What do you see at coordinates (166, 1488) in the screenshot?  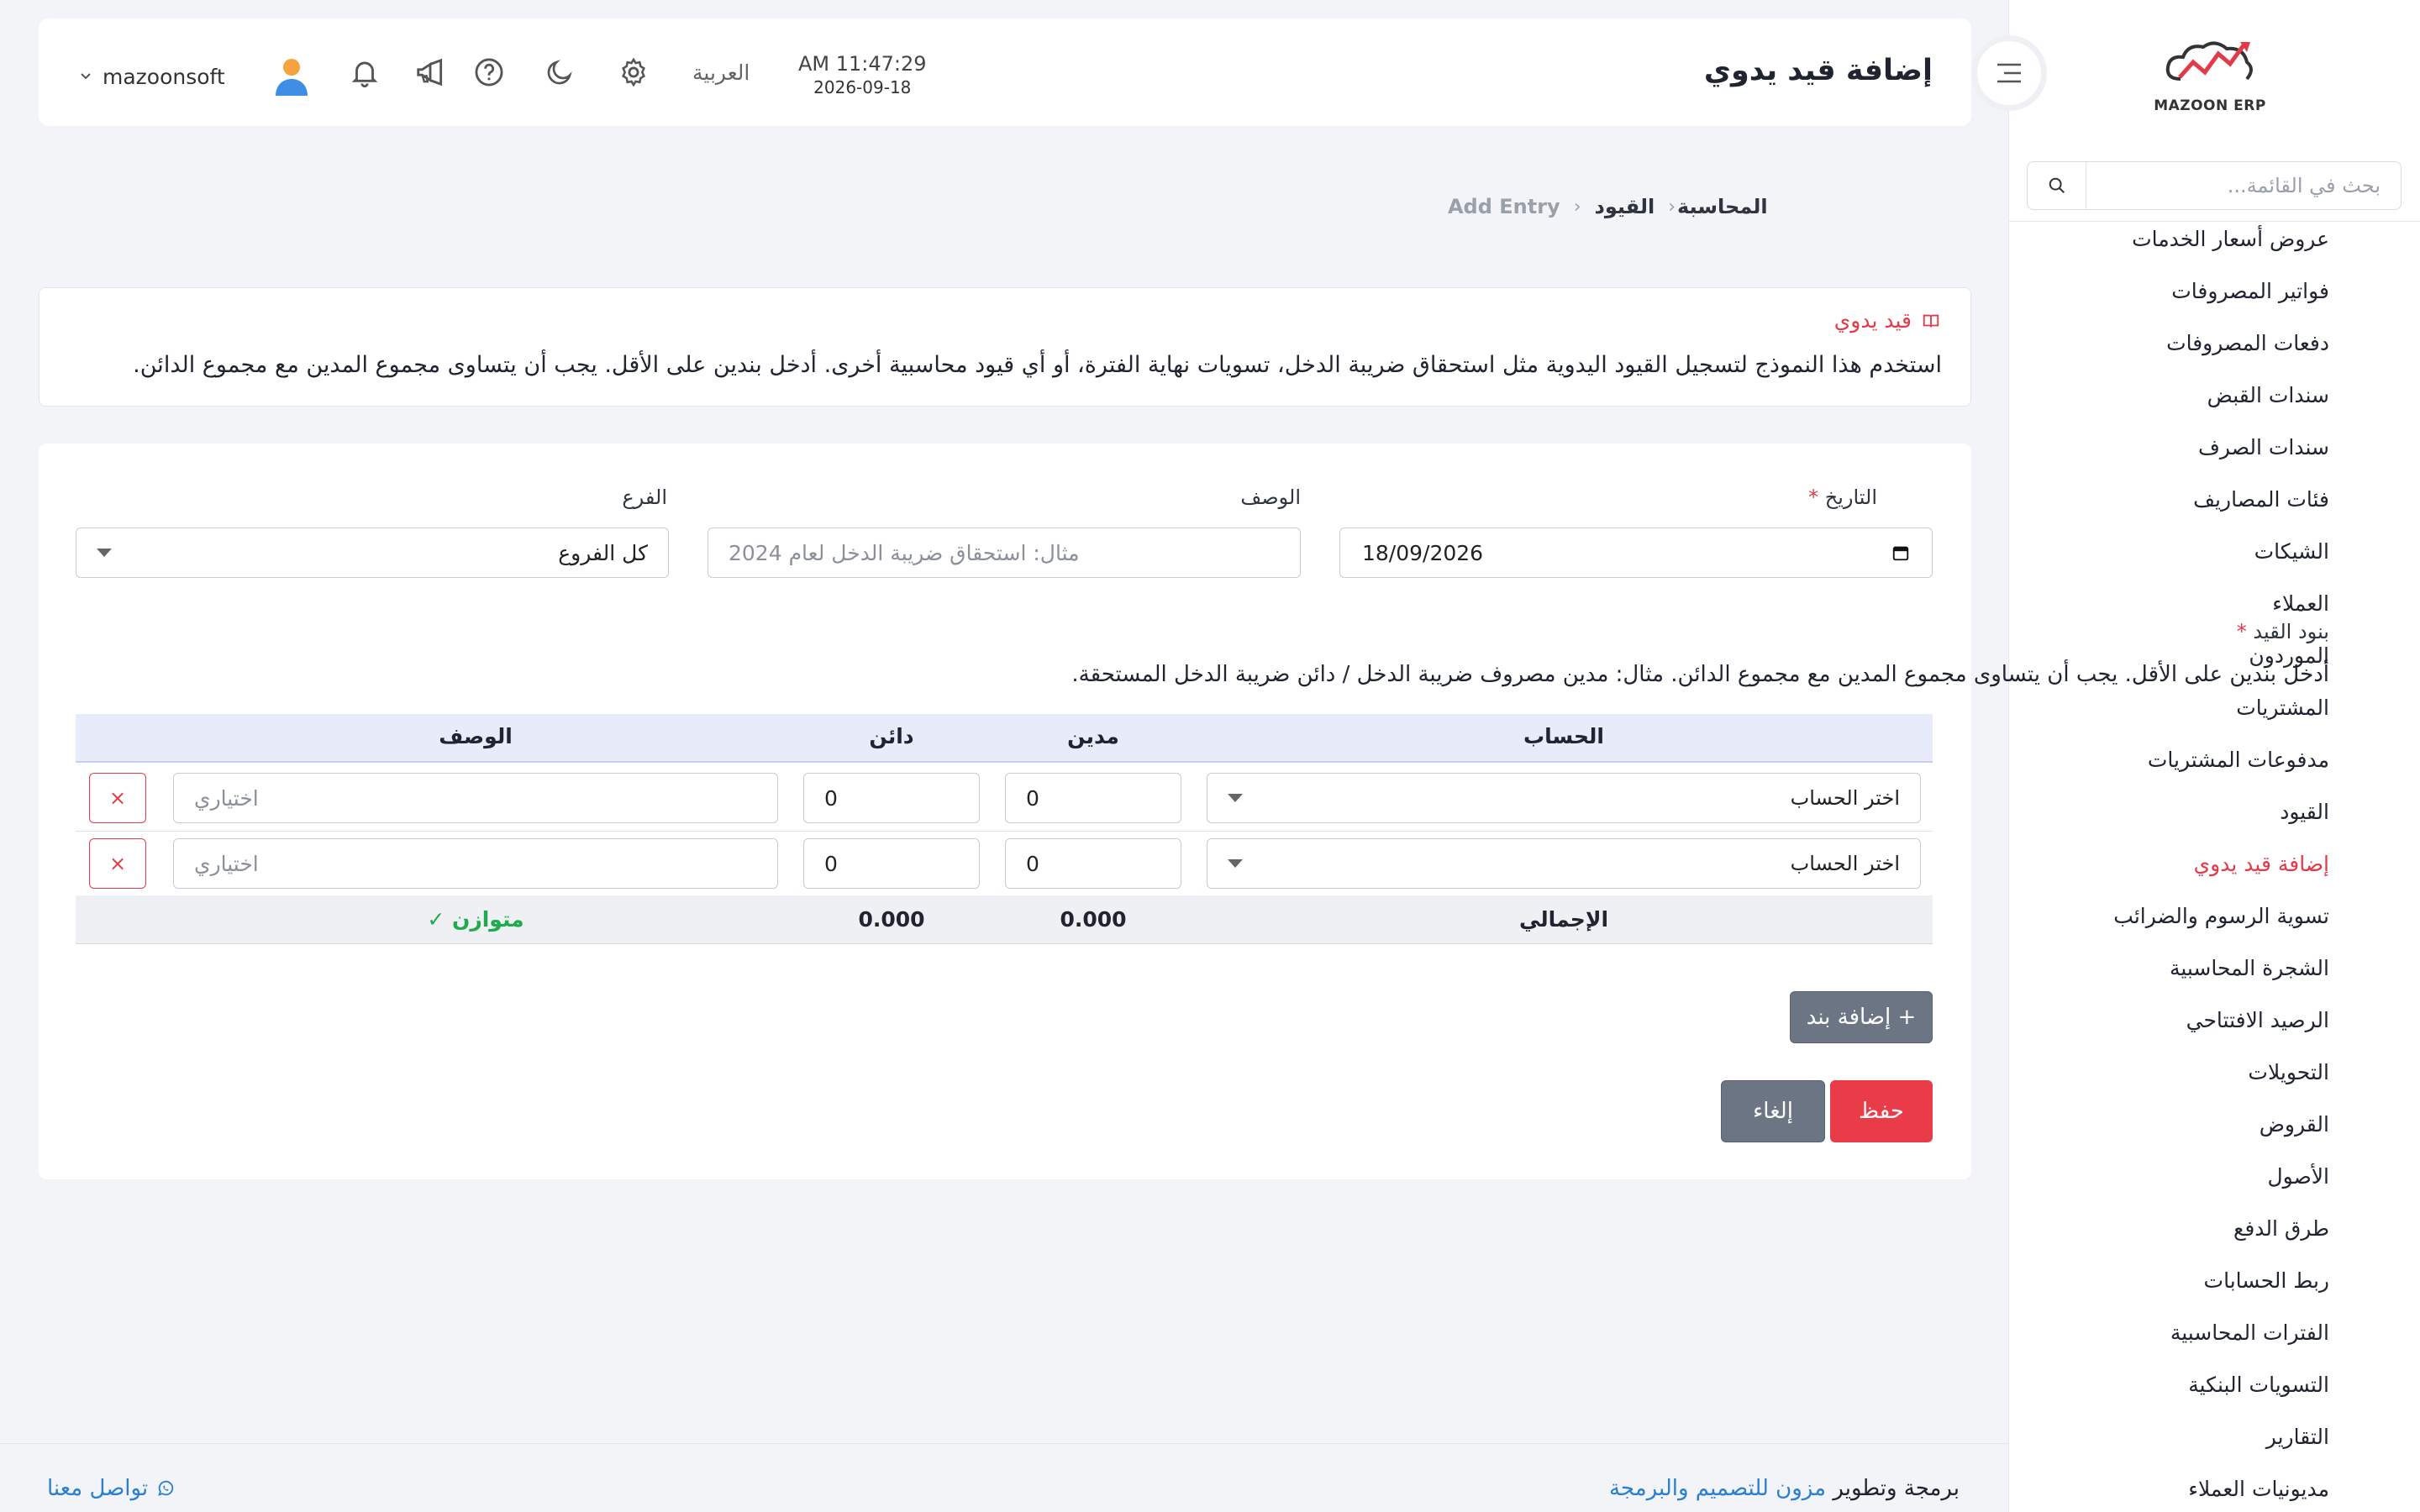 I see `whatsapp-icon` at bounding box center [166, 1488].